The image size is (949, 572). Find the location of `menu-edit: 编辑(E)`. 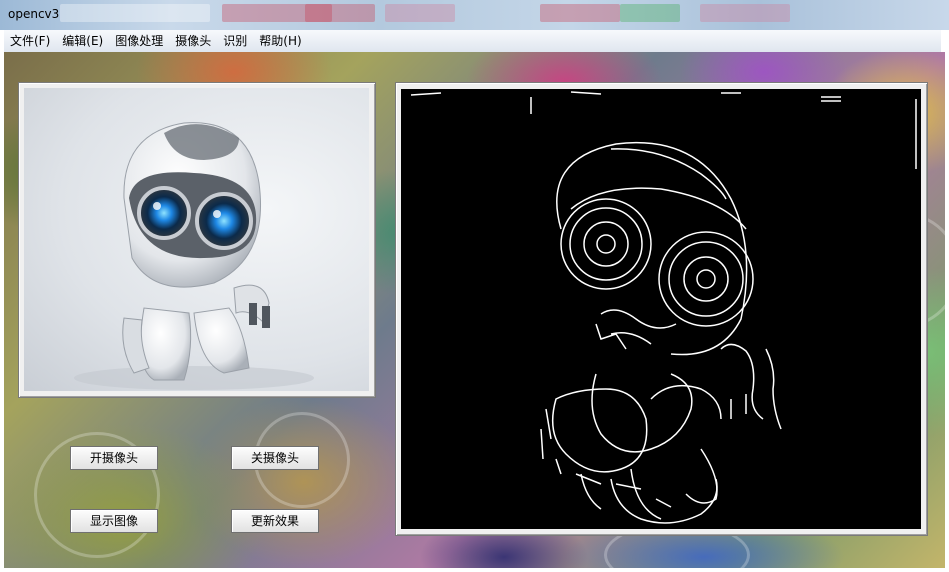

menu-edit: 编辑(E) is located at coordinates (82, 41).